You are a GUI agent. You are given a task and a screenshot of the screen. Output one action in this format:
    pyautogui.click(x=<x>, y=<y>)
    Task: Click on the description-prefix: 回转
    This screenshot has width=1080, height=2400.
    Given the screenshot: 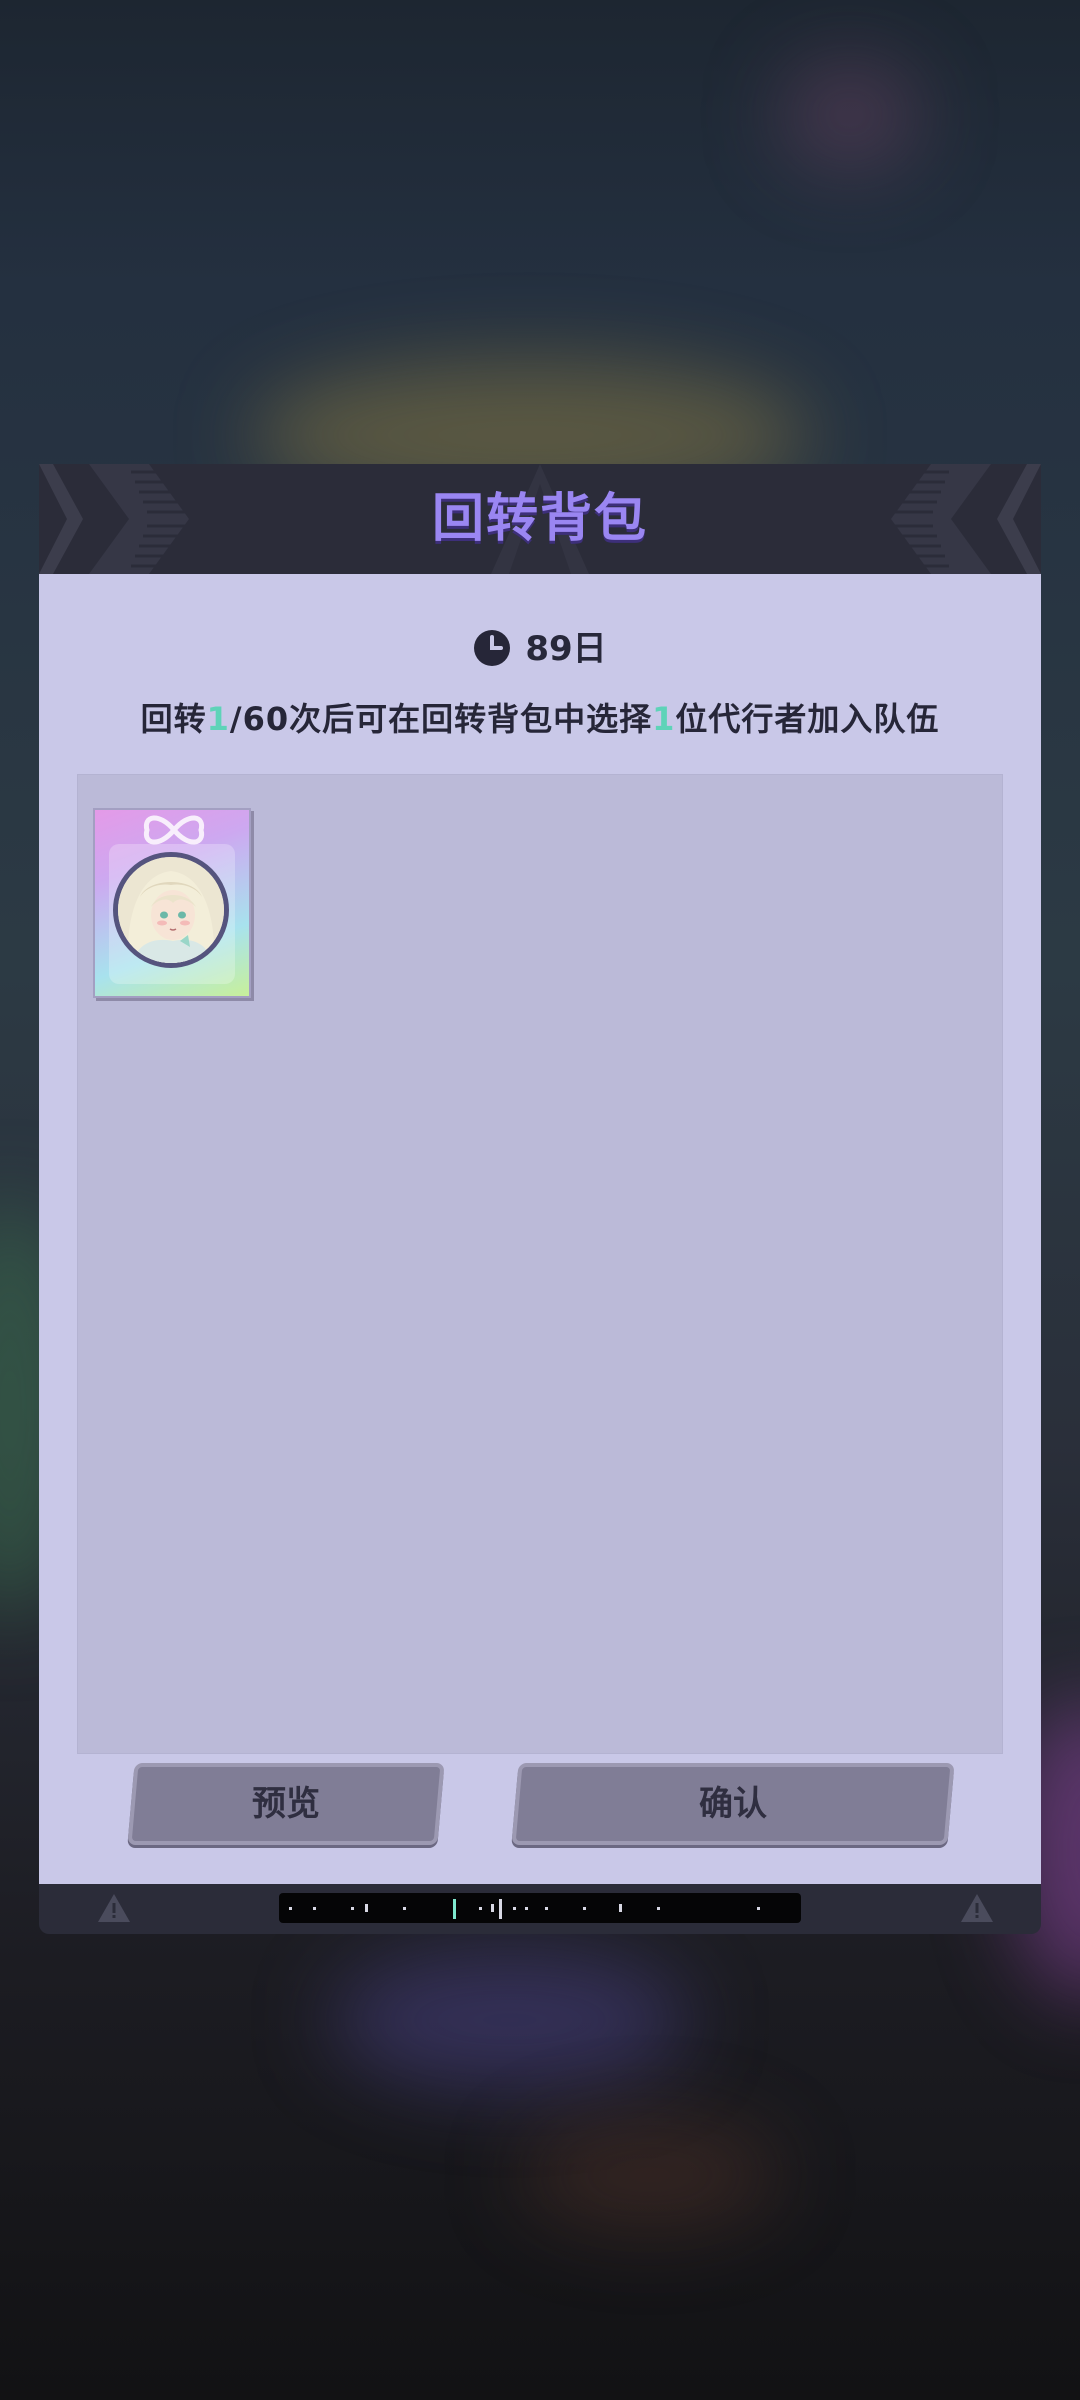 What is the action you would take?
    pyautogui.click(x=173, y=719)
    